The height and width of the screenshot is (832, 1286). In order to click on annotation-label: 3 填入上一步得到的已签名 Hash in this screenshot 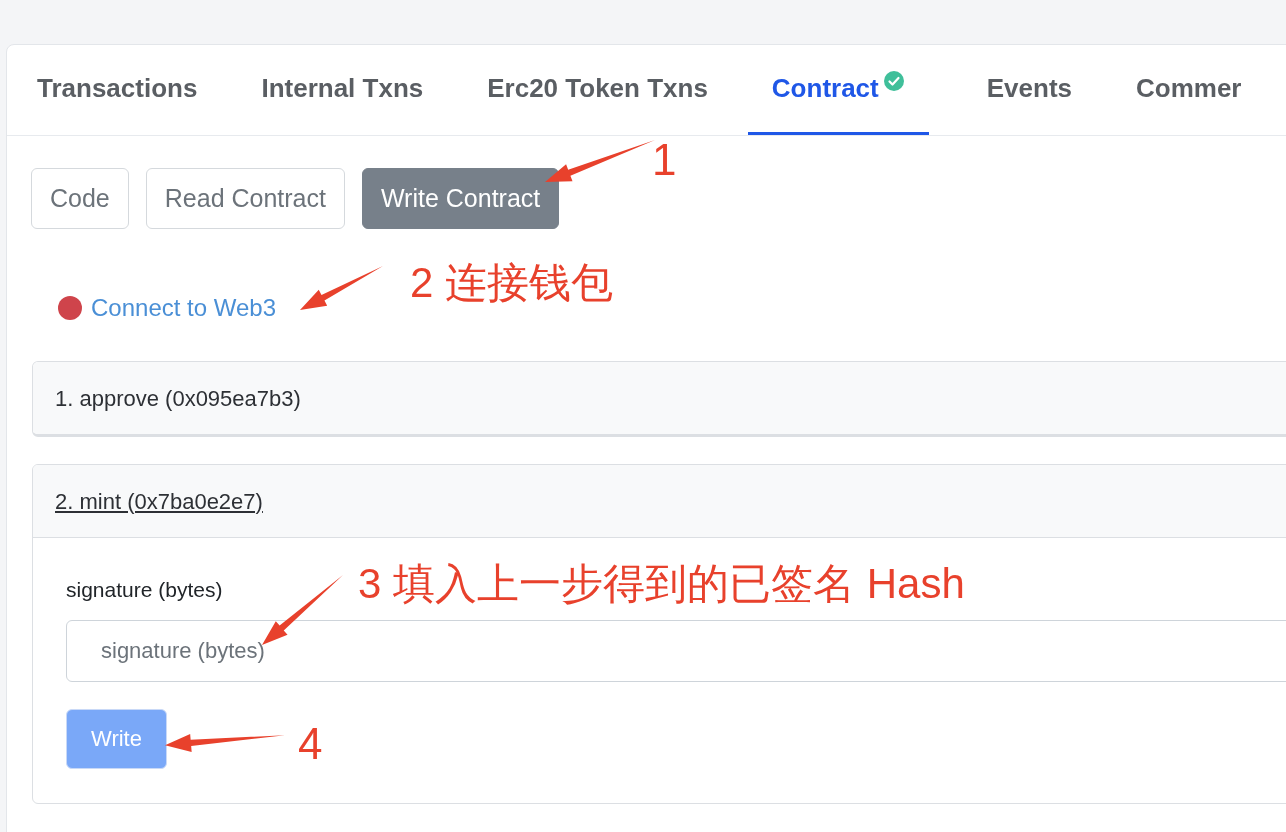, I will do `click(661, 584)`.